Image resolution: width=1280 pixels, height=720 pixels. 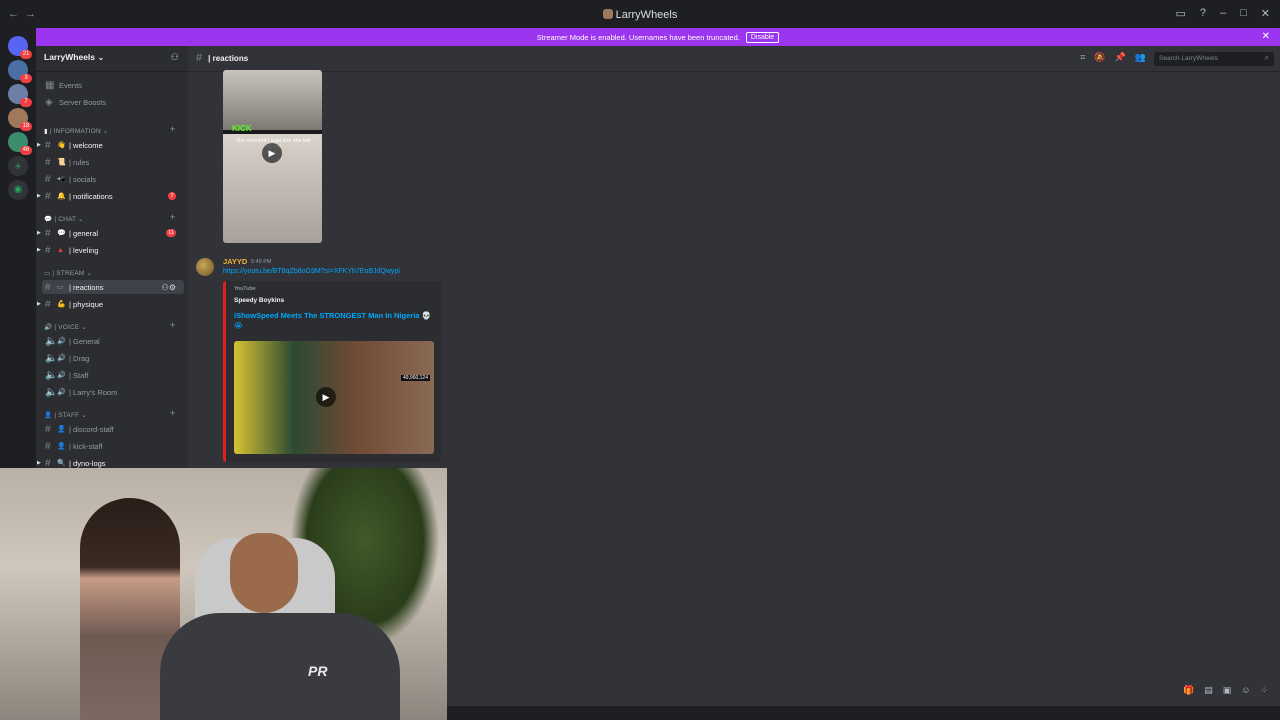 What do you see at coordinates (1203, 13) in the screenshot?
I see `help-icon: ?` at bounding box center [1203, 13].